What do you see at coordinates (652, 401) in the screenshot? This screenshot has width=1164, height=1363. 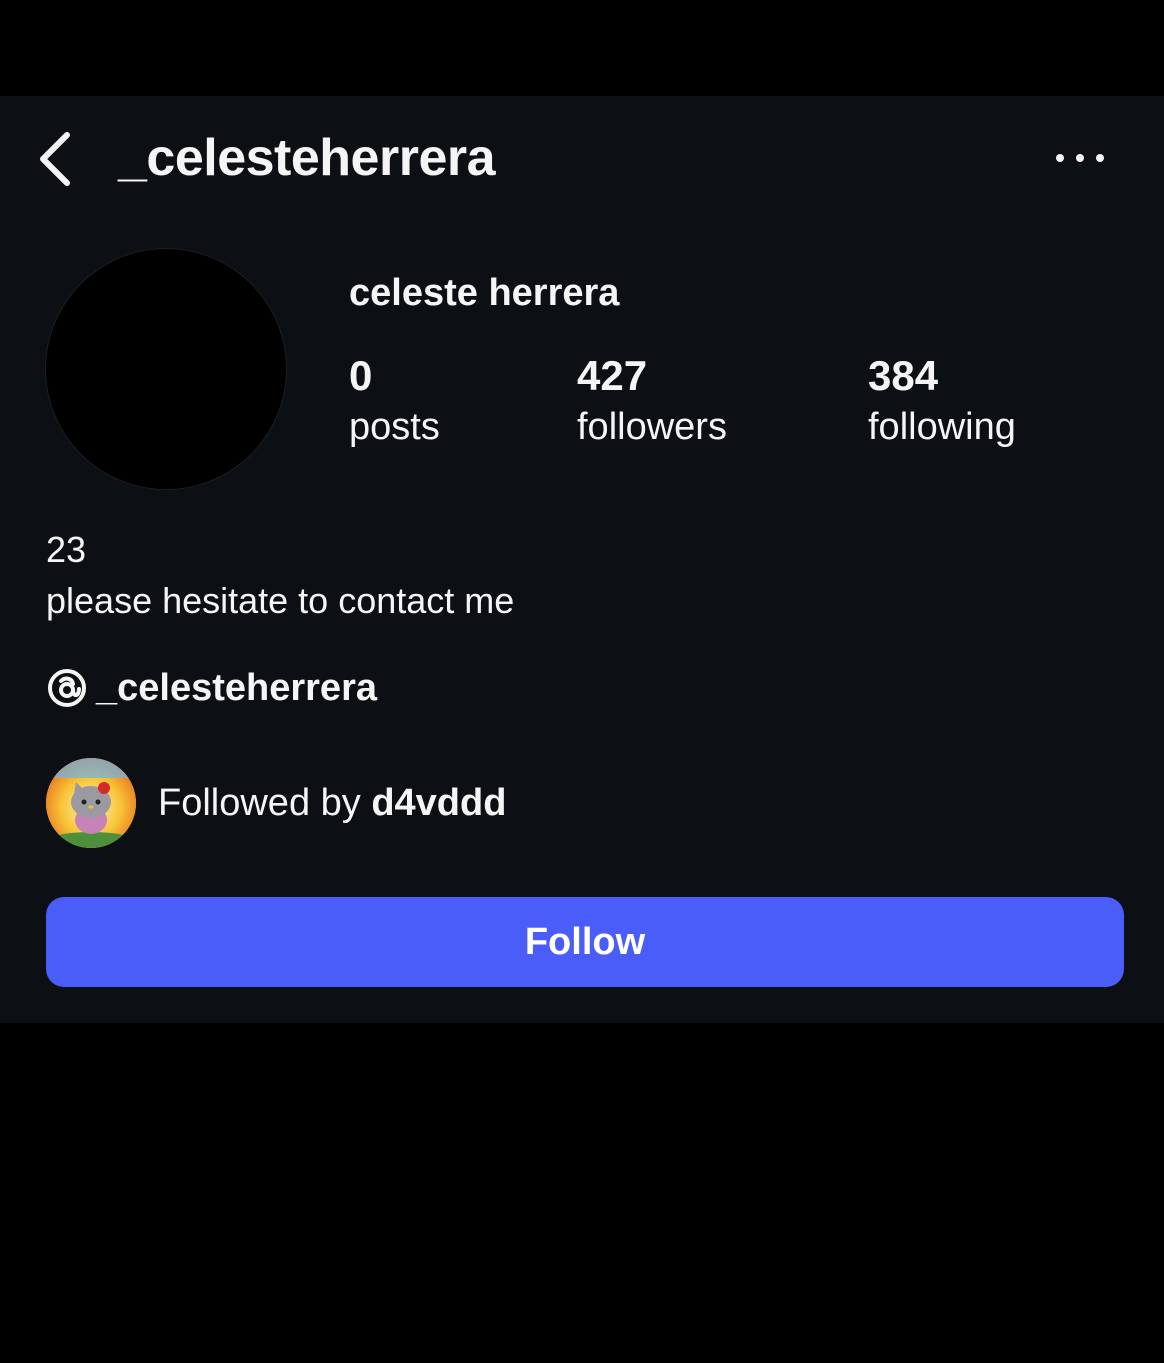 I see `stat-followers: 427 followers` at bounding box center [652, 401].